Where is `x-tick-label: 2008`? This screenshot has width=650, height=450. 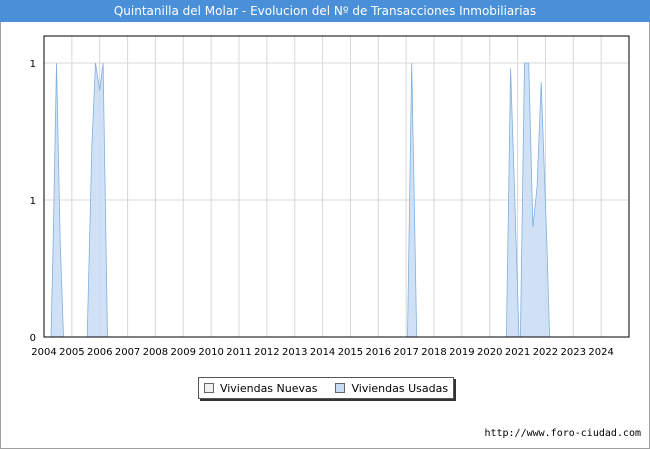
x-tick-label: 2008 is located at coordinates (155, 352).